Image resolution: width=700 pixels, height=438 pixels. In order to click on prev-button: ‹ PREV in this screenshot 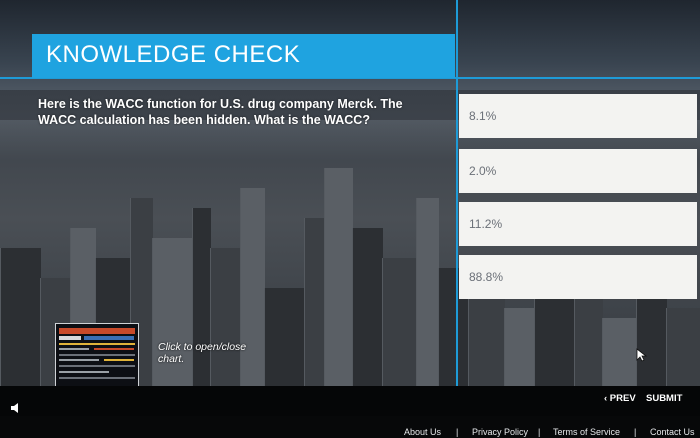, I will do `click(620, 398)`.